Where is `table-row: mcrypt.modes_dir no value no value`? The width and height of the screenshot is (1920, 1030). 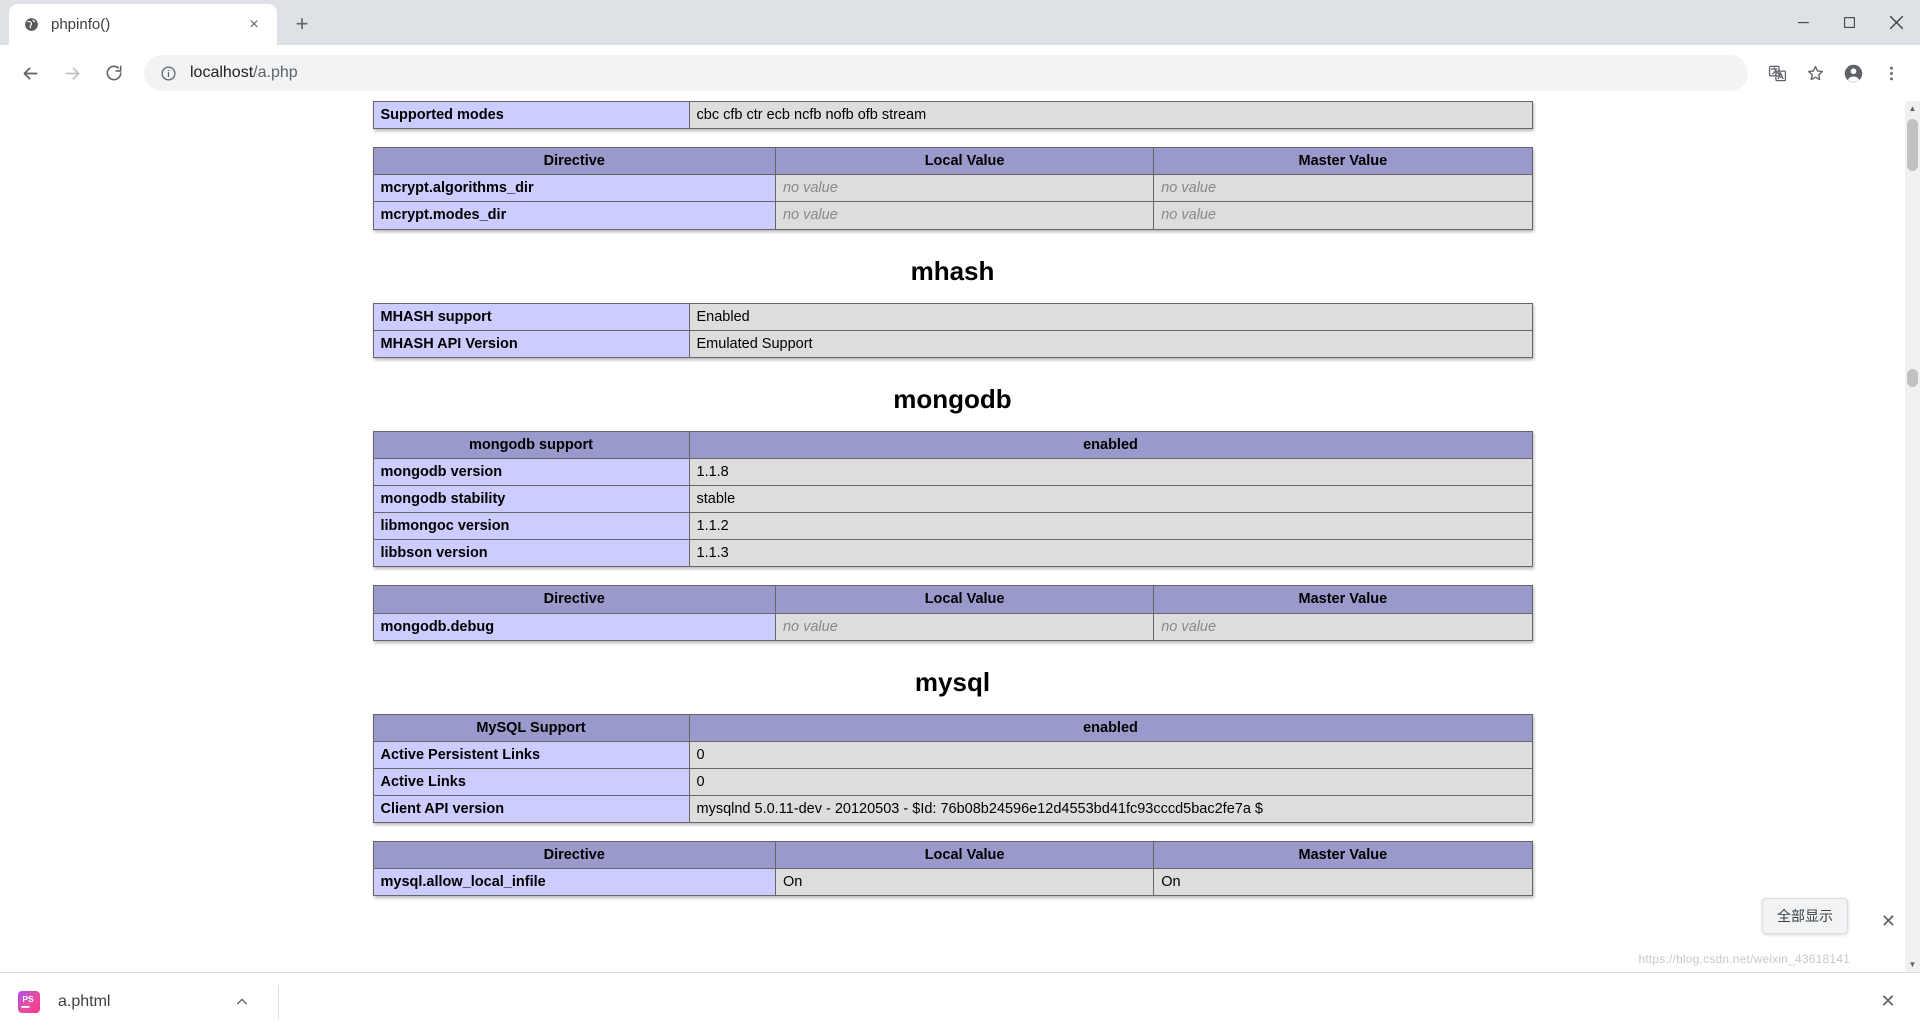 table-row: mcrypt.modes_dir no value no value is located at coordinates (952, 215).